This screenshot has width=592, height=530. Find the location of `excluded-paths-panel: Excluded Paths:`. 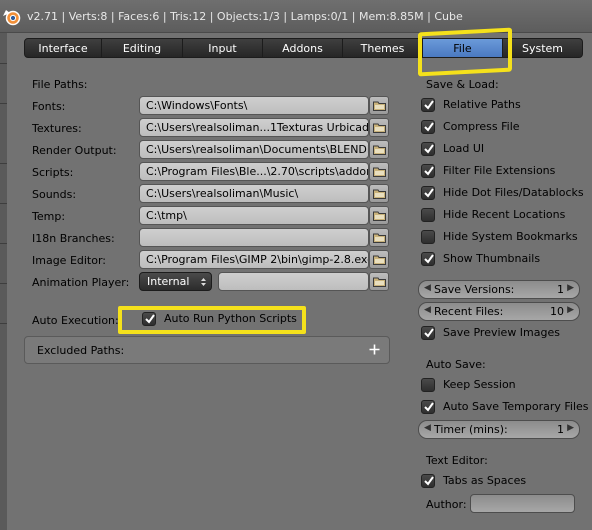

excluded-paths-panel: Excluded Paths: is located at coordinates (207, 350).